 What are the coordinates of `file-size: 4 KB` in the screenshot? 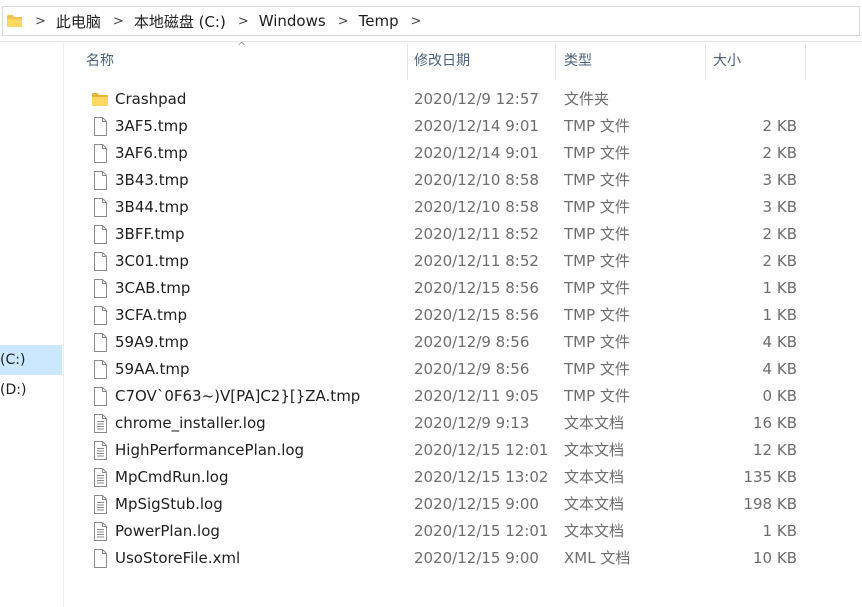 It's located at (779, 342).